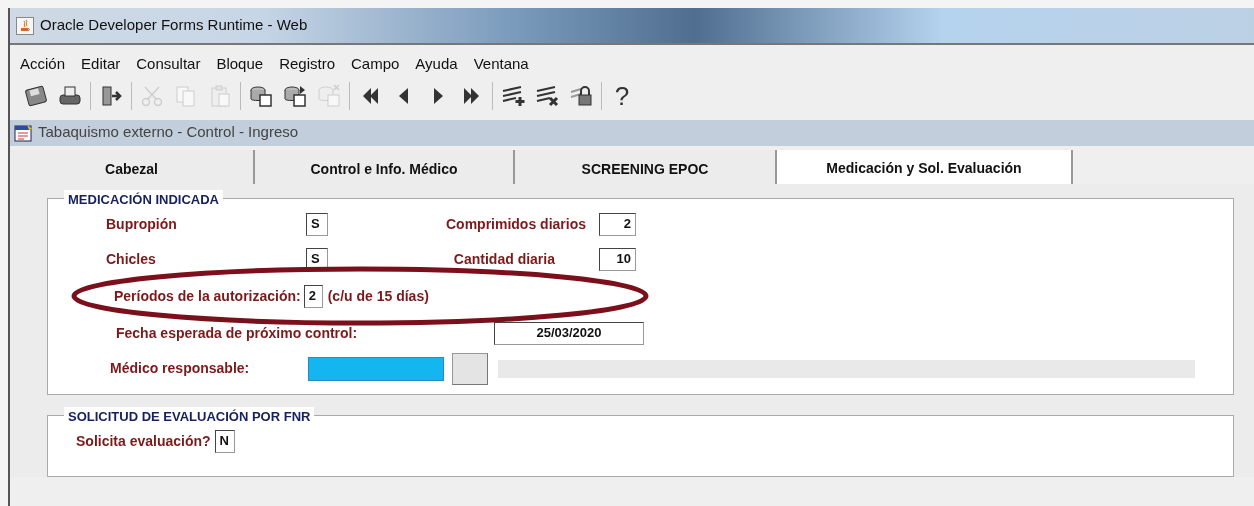 Image resolution: width=1254 pixels, height=506 pixels. What do you see at coordinates (436, 64) in the screenshot?
I see `menu-item: Ayuda` at bounding box center [436, 64].